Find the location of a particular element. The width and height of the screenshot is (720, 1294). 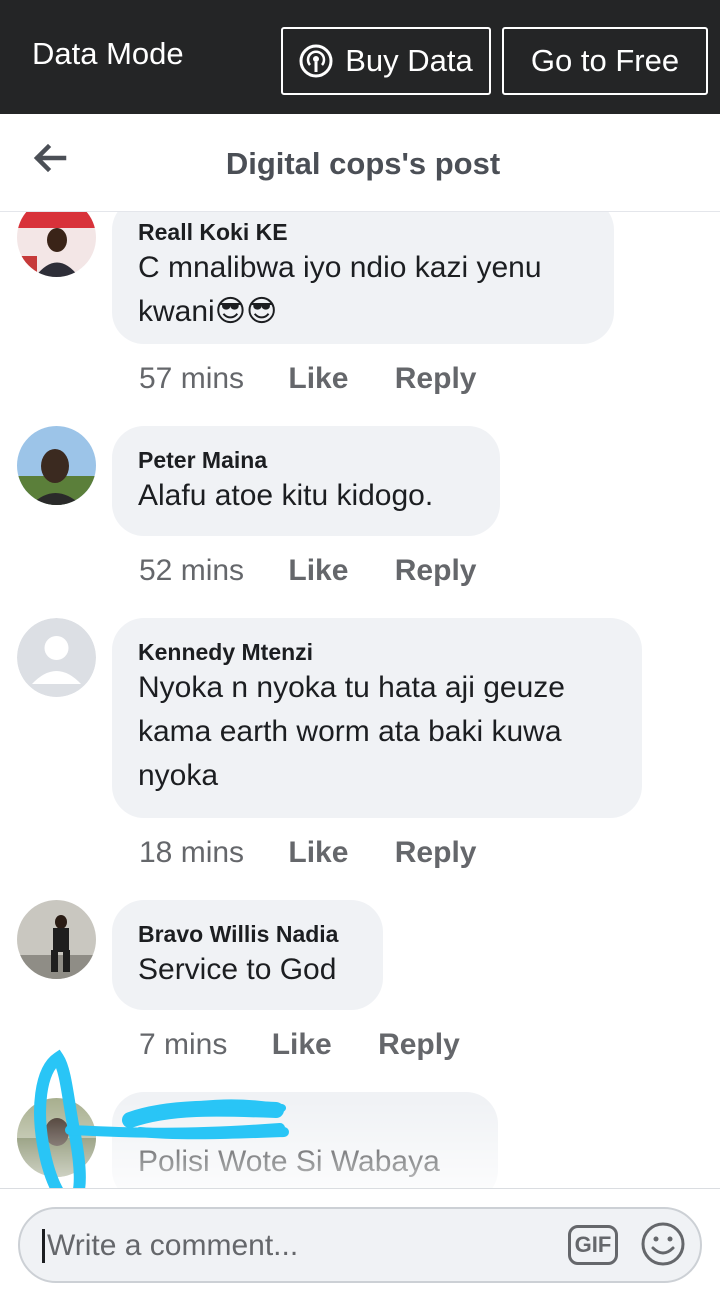

comment-text: Polisi Wote Si Wabaya is located at coordinates (289, 1161).